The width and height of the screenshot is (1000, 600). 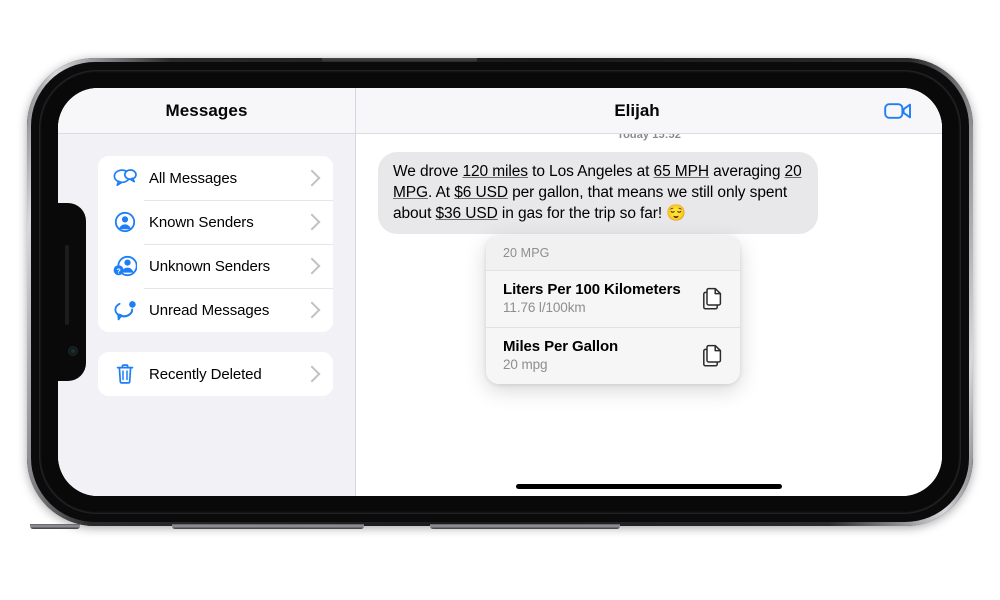 I want to click on popup-row-liters-per-100km: Liters Per 100 Kilometers 11.76 l/100km, so click(x=613, y=298).